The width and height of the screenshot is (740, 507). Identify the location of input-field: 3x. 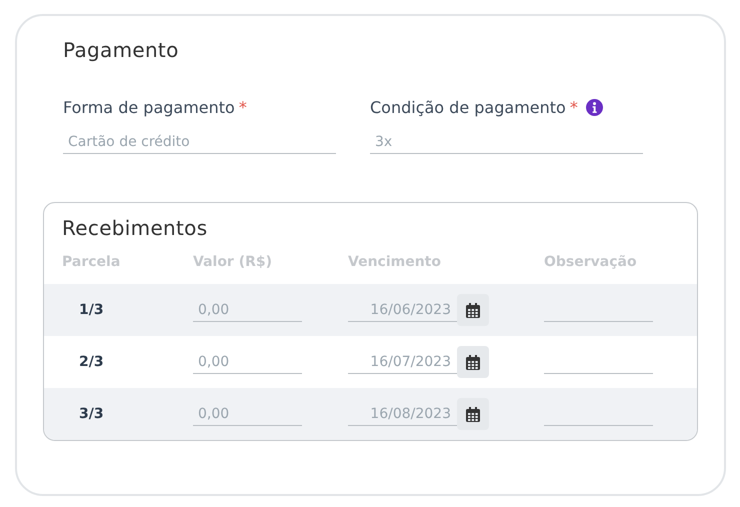
(506, 142).